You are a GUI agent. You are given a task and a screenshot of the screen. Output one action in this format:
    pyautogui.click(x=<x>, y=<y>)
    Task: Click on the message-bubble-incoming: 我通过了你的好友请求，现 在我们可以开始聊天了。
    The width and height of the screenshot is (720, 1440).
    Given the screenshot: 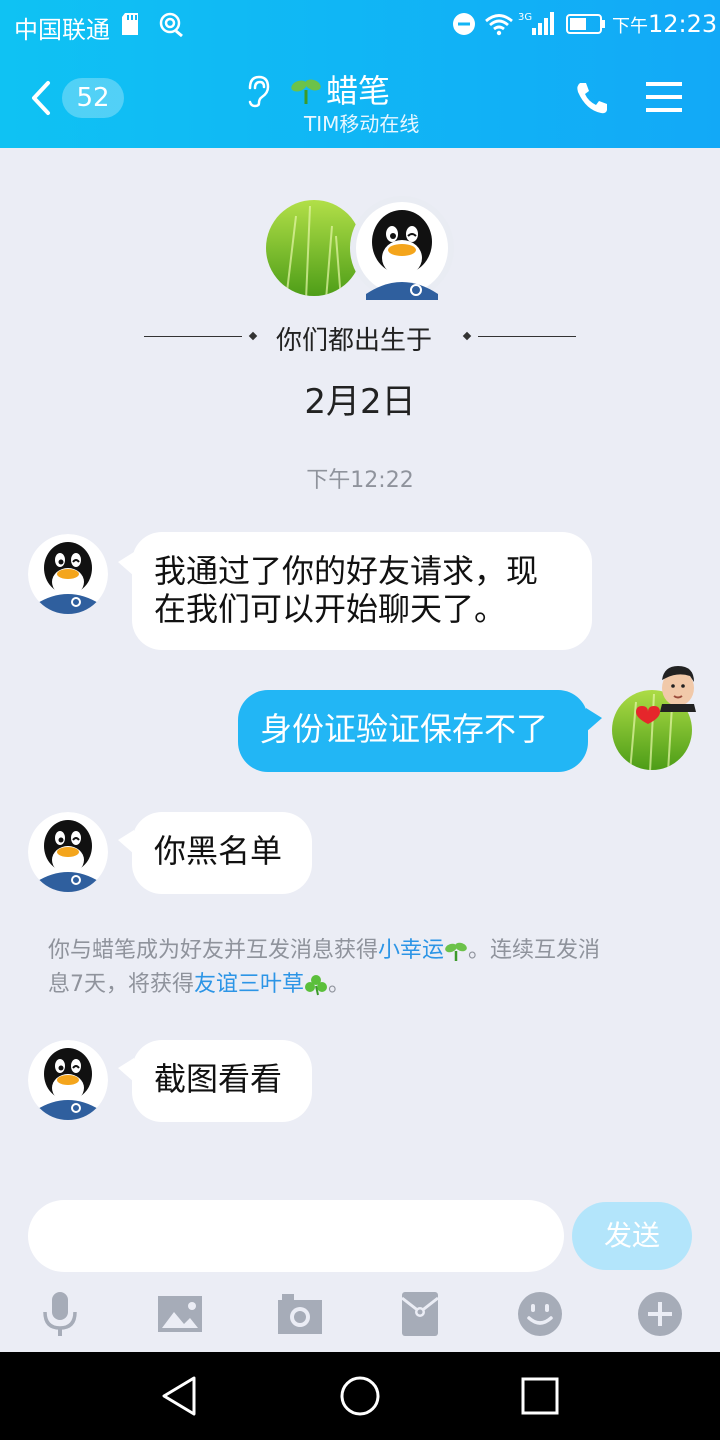 What is the action you would take?
    pyautogui.click(x=362, y=591)
    